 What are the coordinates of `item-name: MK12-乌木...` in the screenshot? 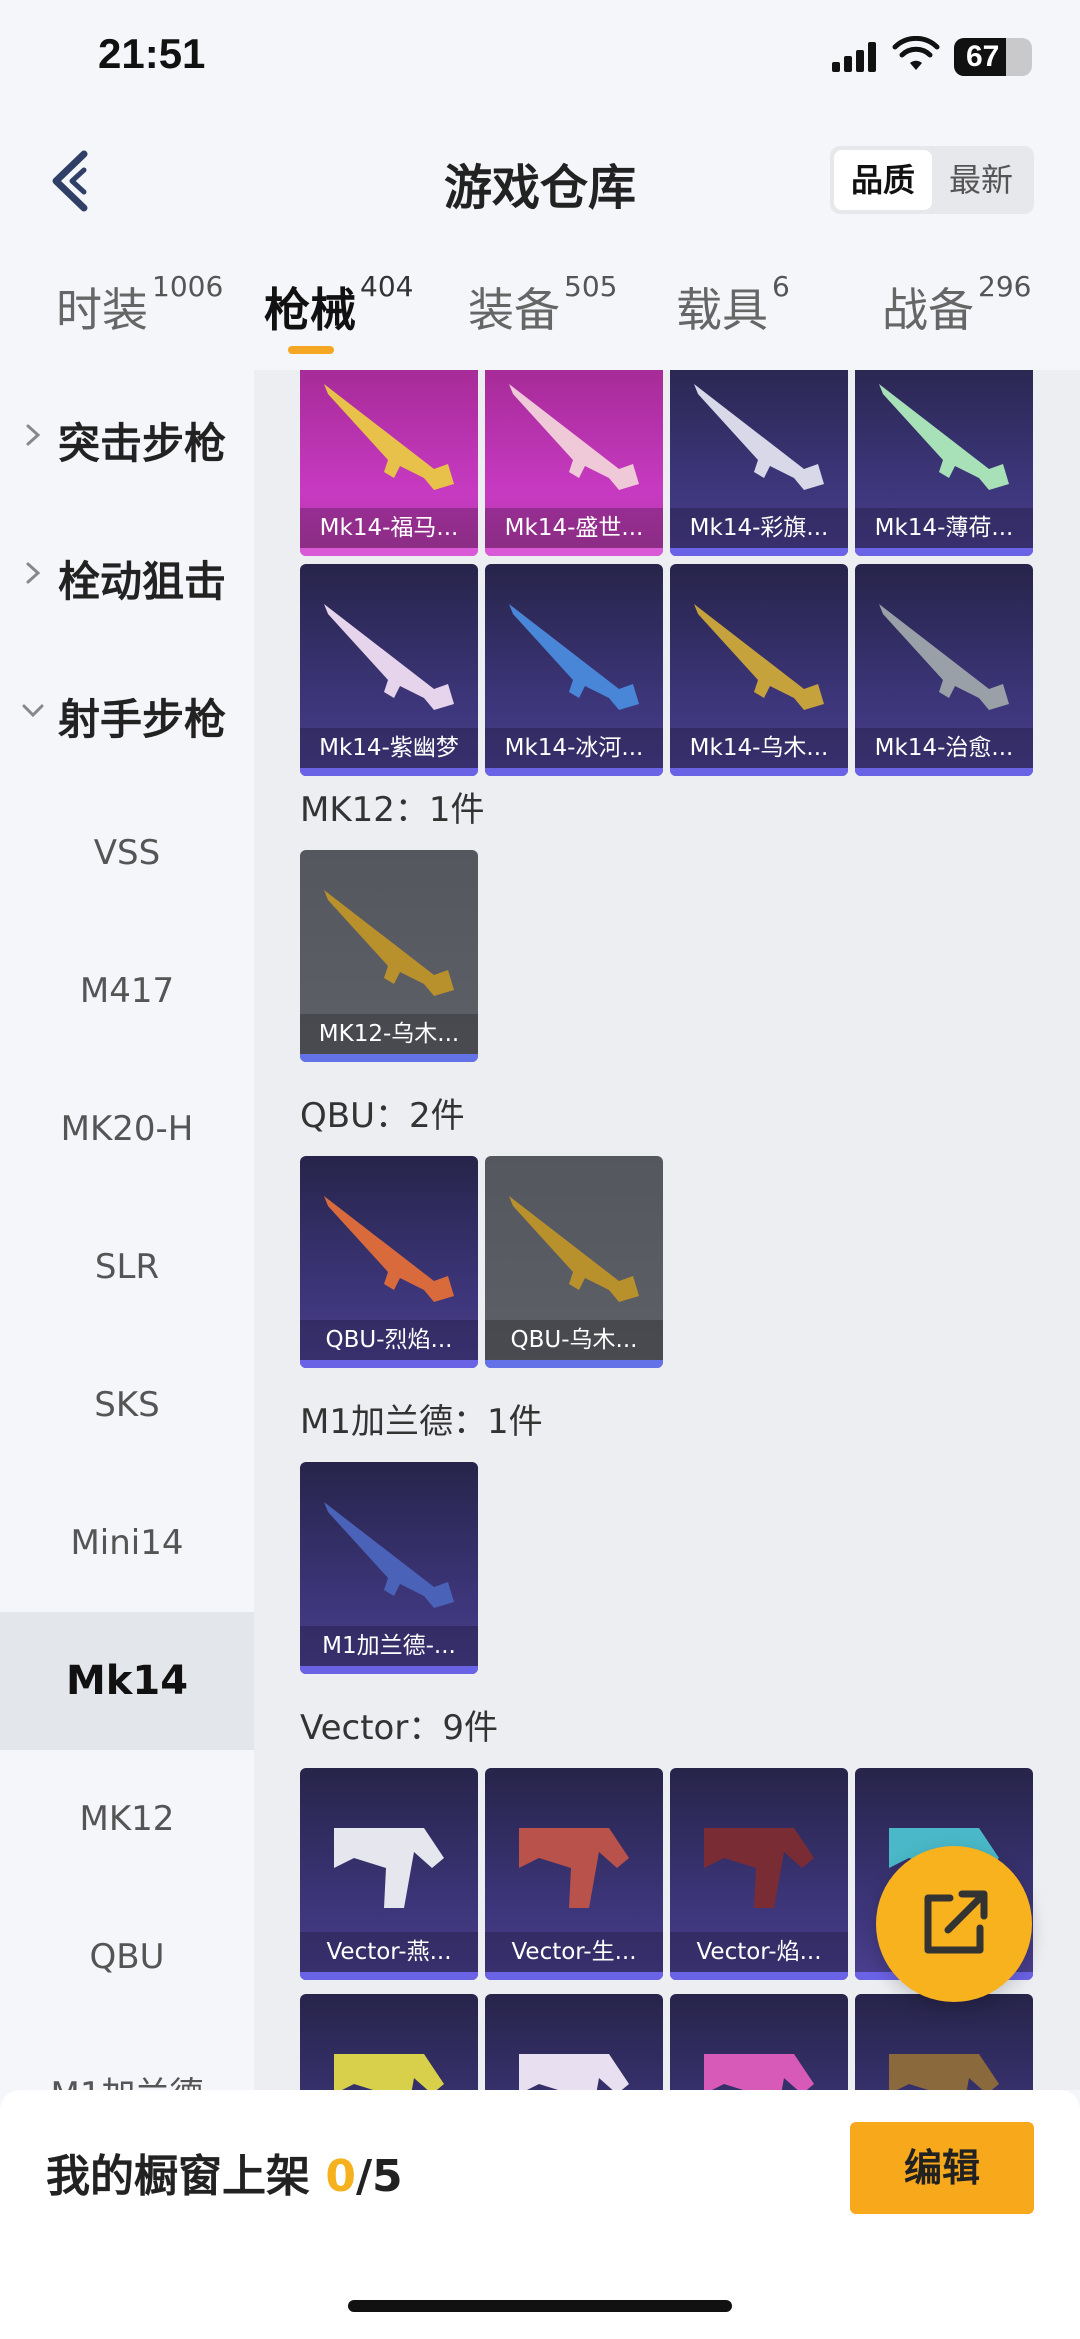 It's located at (389, 1034).